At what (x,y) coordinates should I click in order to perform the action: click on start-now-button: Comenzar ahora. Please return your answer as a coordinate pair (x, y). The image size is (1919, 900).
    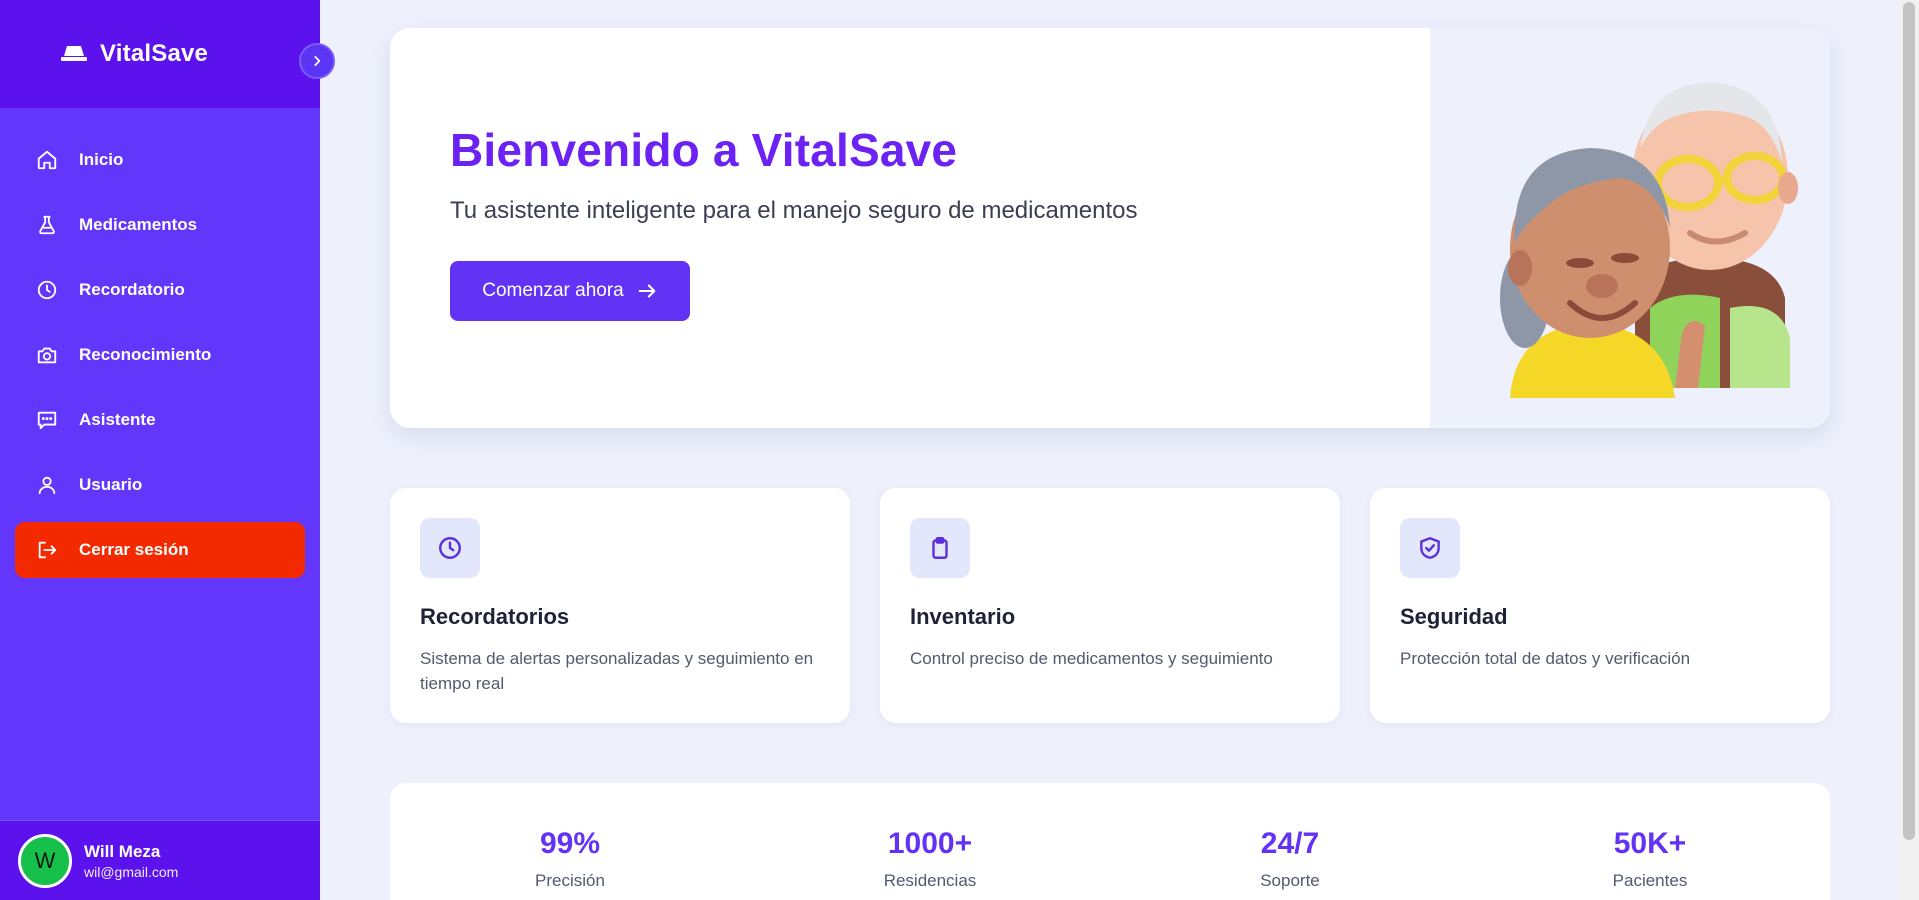
    Looking at the image, I should click on (570, 291).